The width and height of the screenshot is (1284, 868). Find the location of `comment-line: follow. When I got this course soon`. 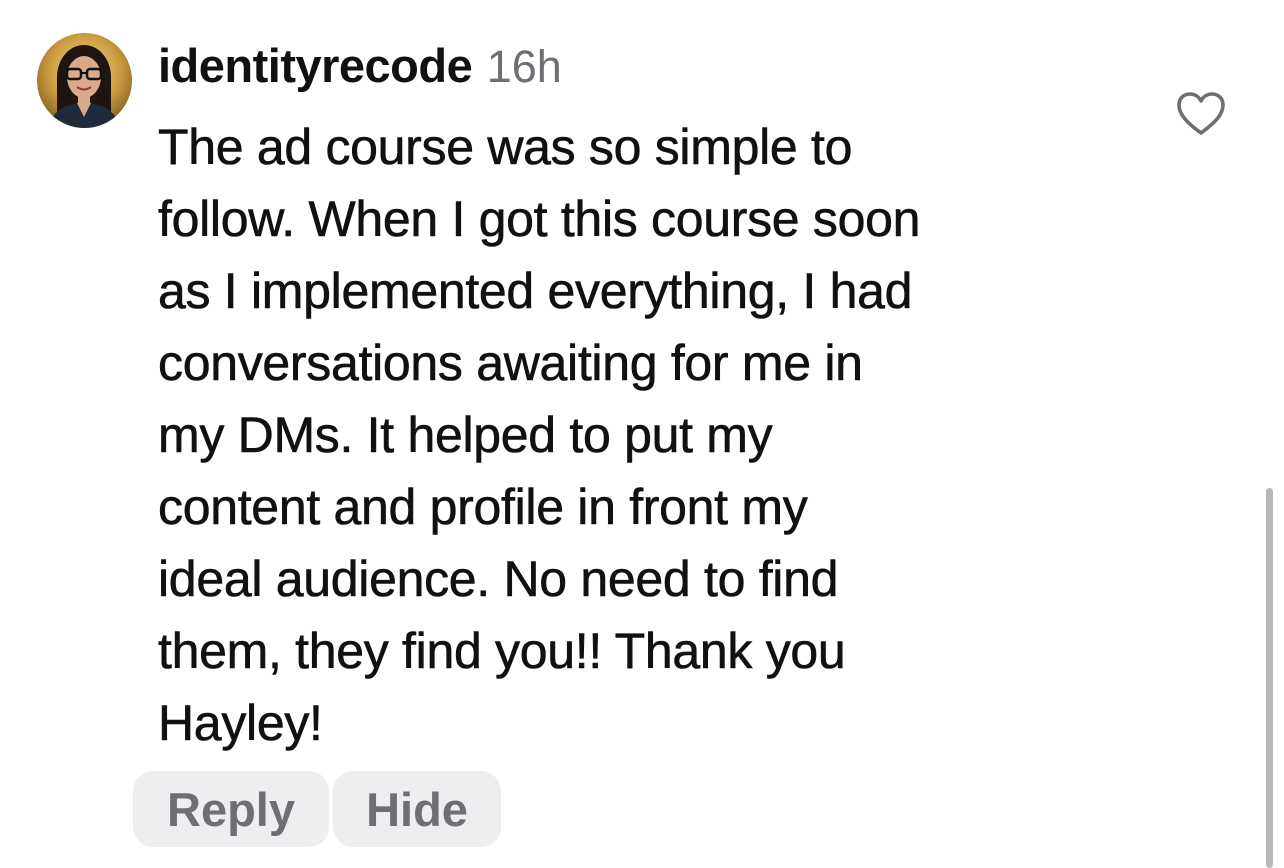

comment-line: follow. When I got this course soon is located at coordinates (539, 219).